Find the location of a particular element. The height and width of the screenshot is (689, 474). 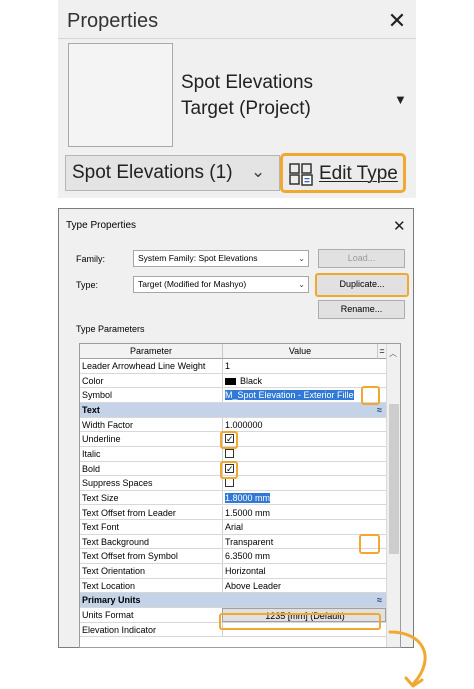

parameter-name: Text Offset from Symbol is located at coordinates (130, 556).